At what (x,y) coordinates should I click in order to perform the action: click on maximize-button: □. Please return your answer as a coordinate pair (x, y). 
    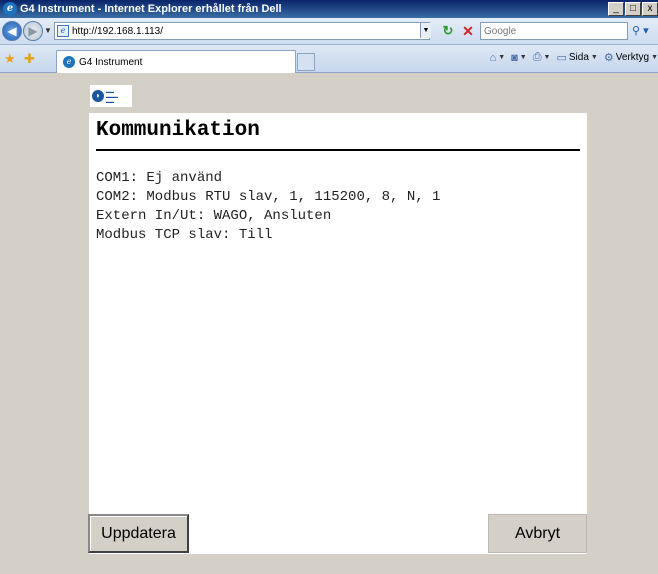
    Looking at the image, I should click on (633, 9).